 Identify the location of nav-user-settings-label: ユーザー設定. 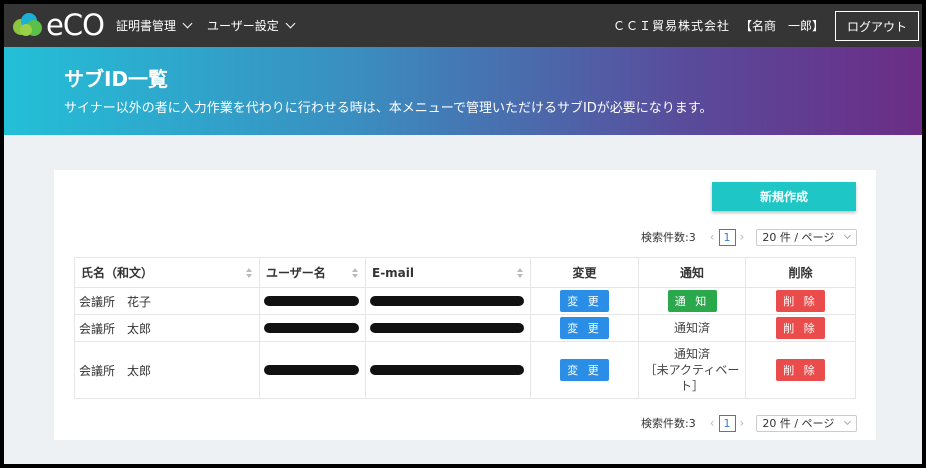
(243, 26).